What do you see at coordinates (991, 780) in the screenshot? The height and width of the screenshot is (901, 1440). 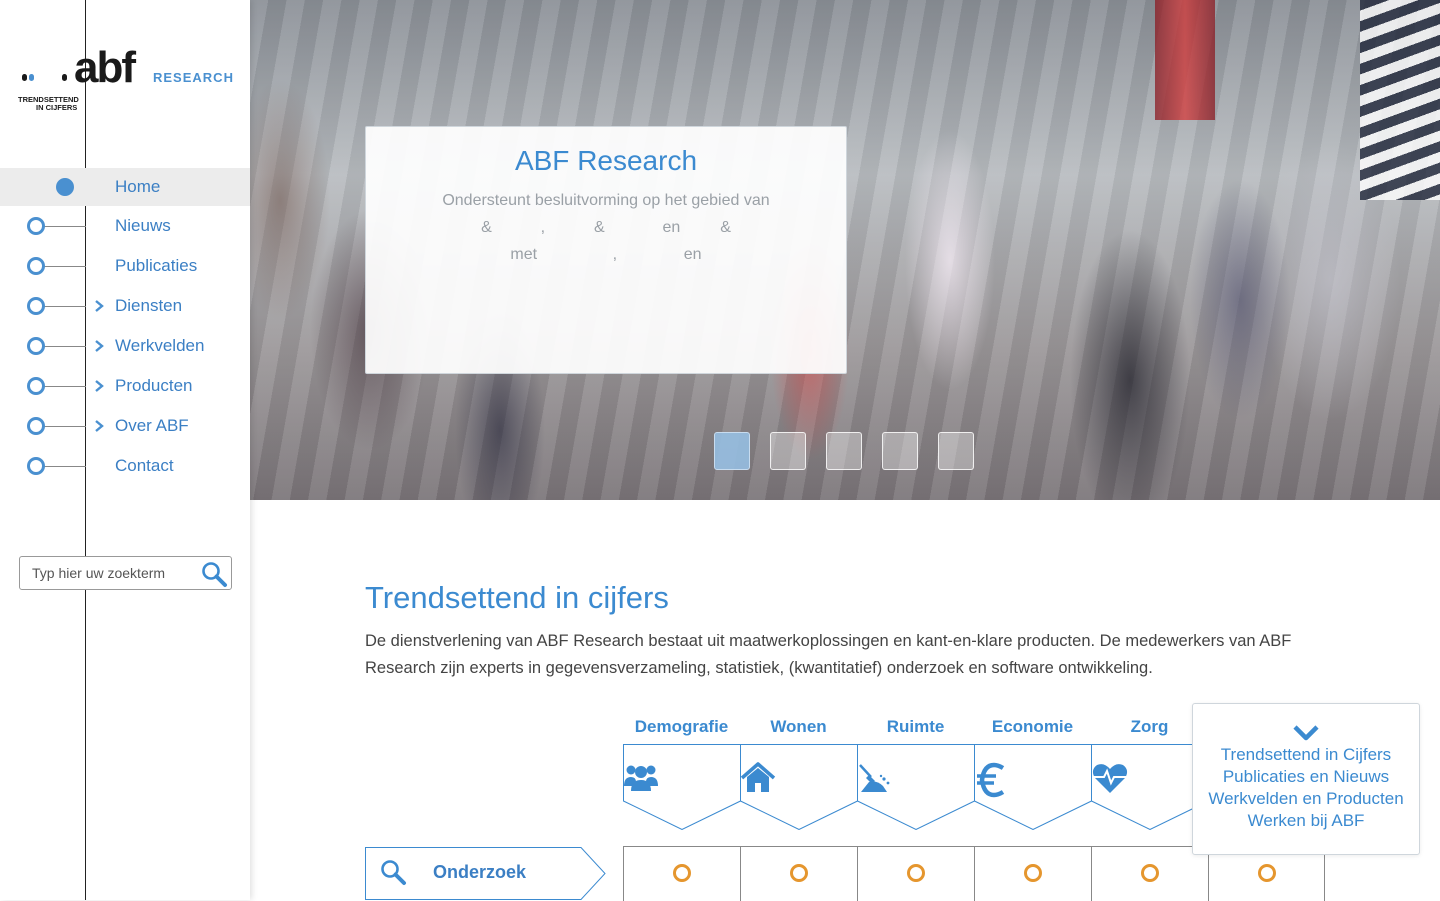 I see `euro-icon-svg` at bounding box center [991, 780].